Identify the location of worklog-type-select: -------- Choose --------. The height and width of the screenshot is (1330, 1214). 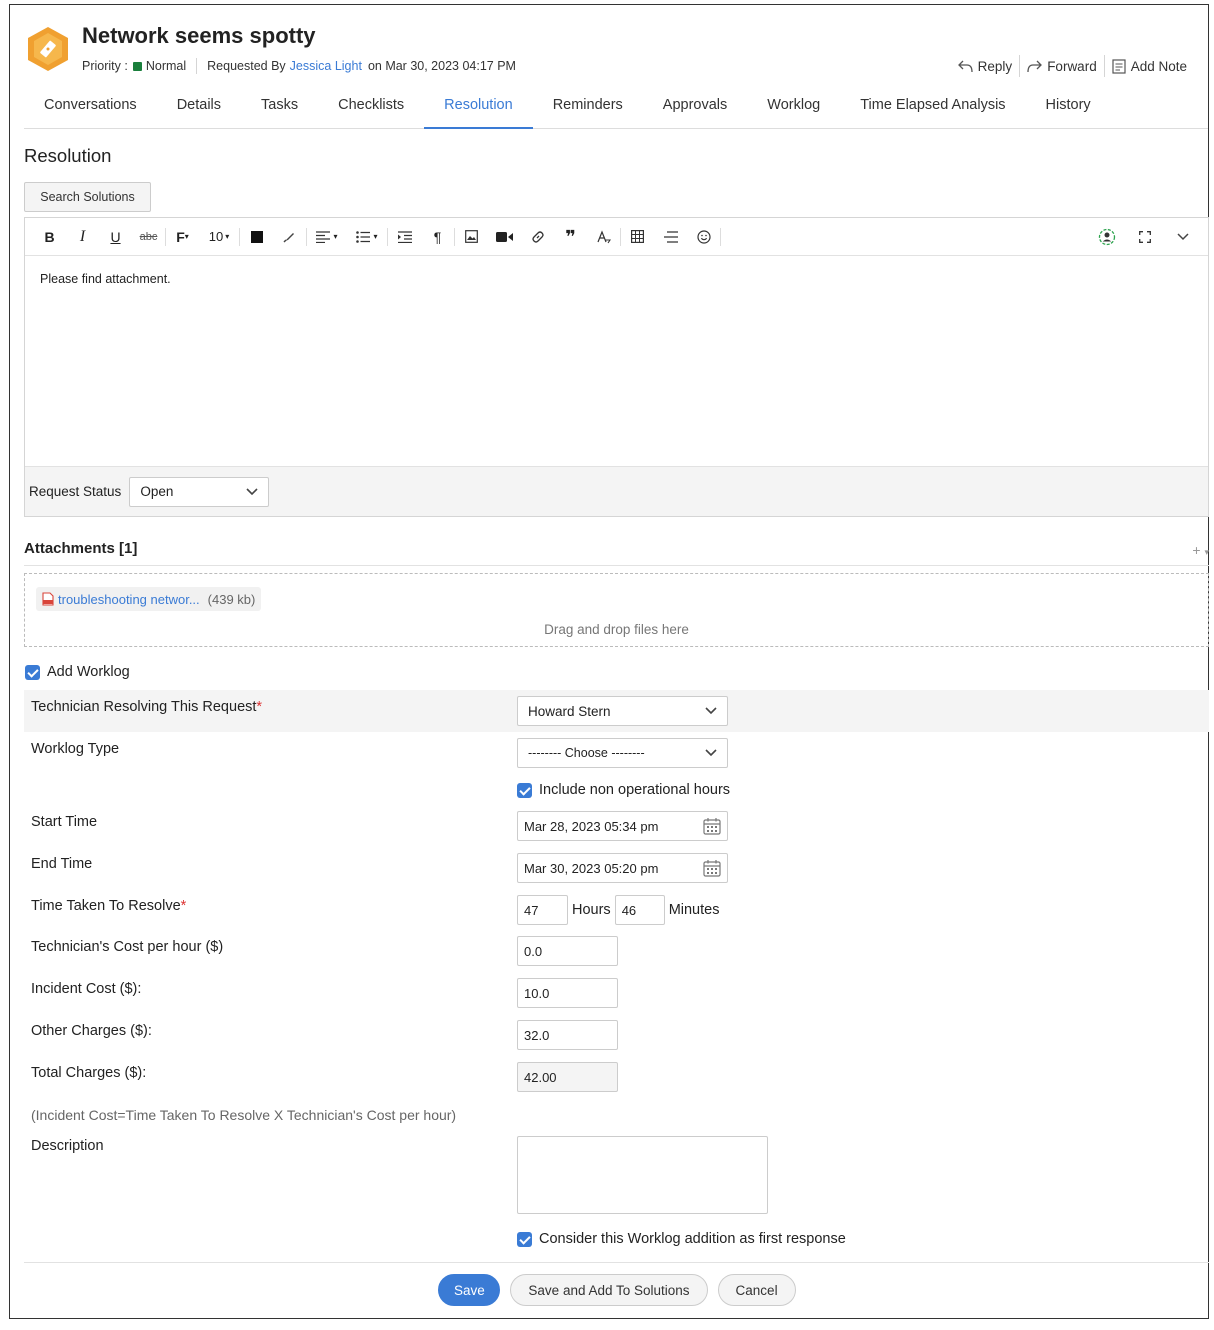
(622, 753).